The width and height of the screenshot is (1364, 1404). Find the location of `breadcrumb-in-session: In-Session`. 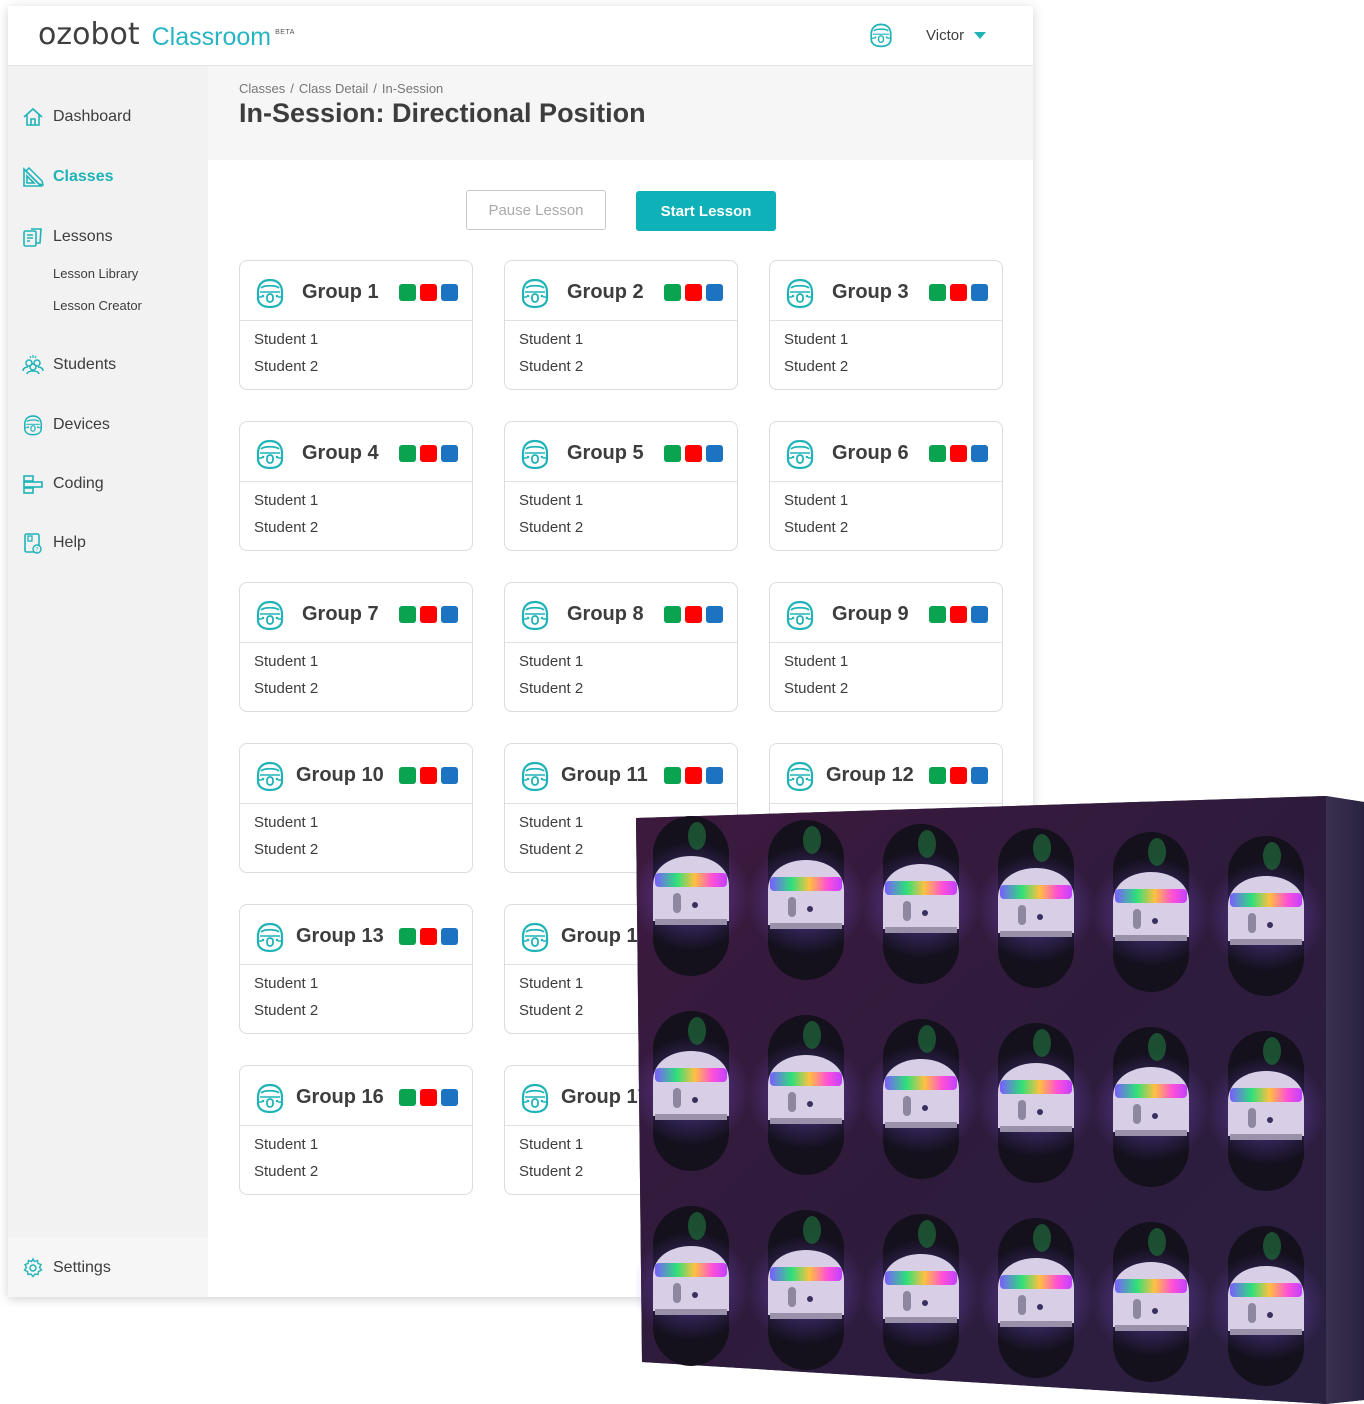

breadcrumb-in-session: In-Session is located at coordinates (412, 88).